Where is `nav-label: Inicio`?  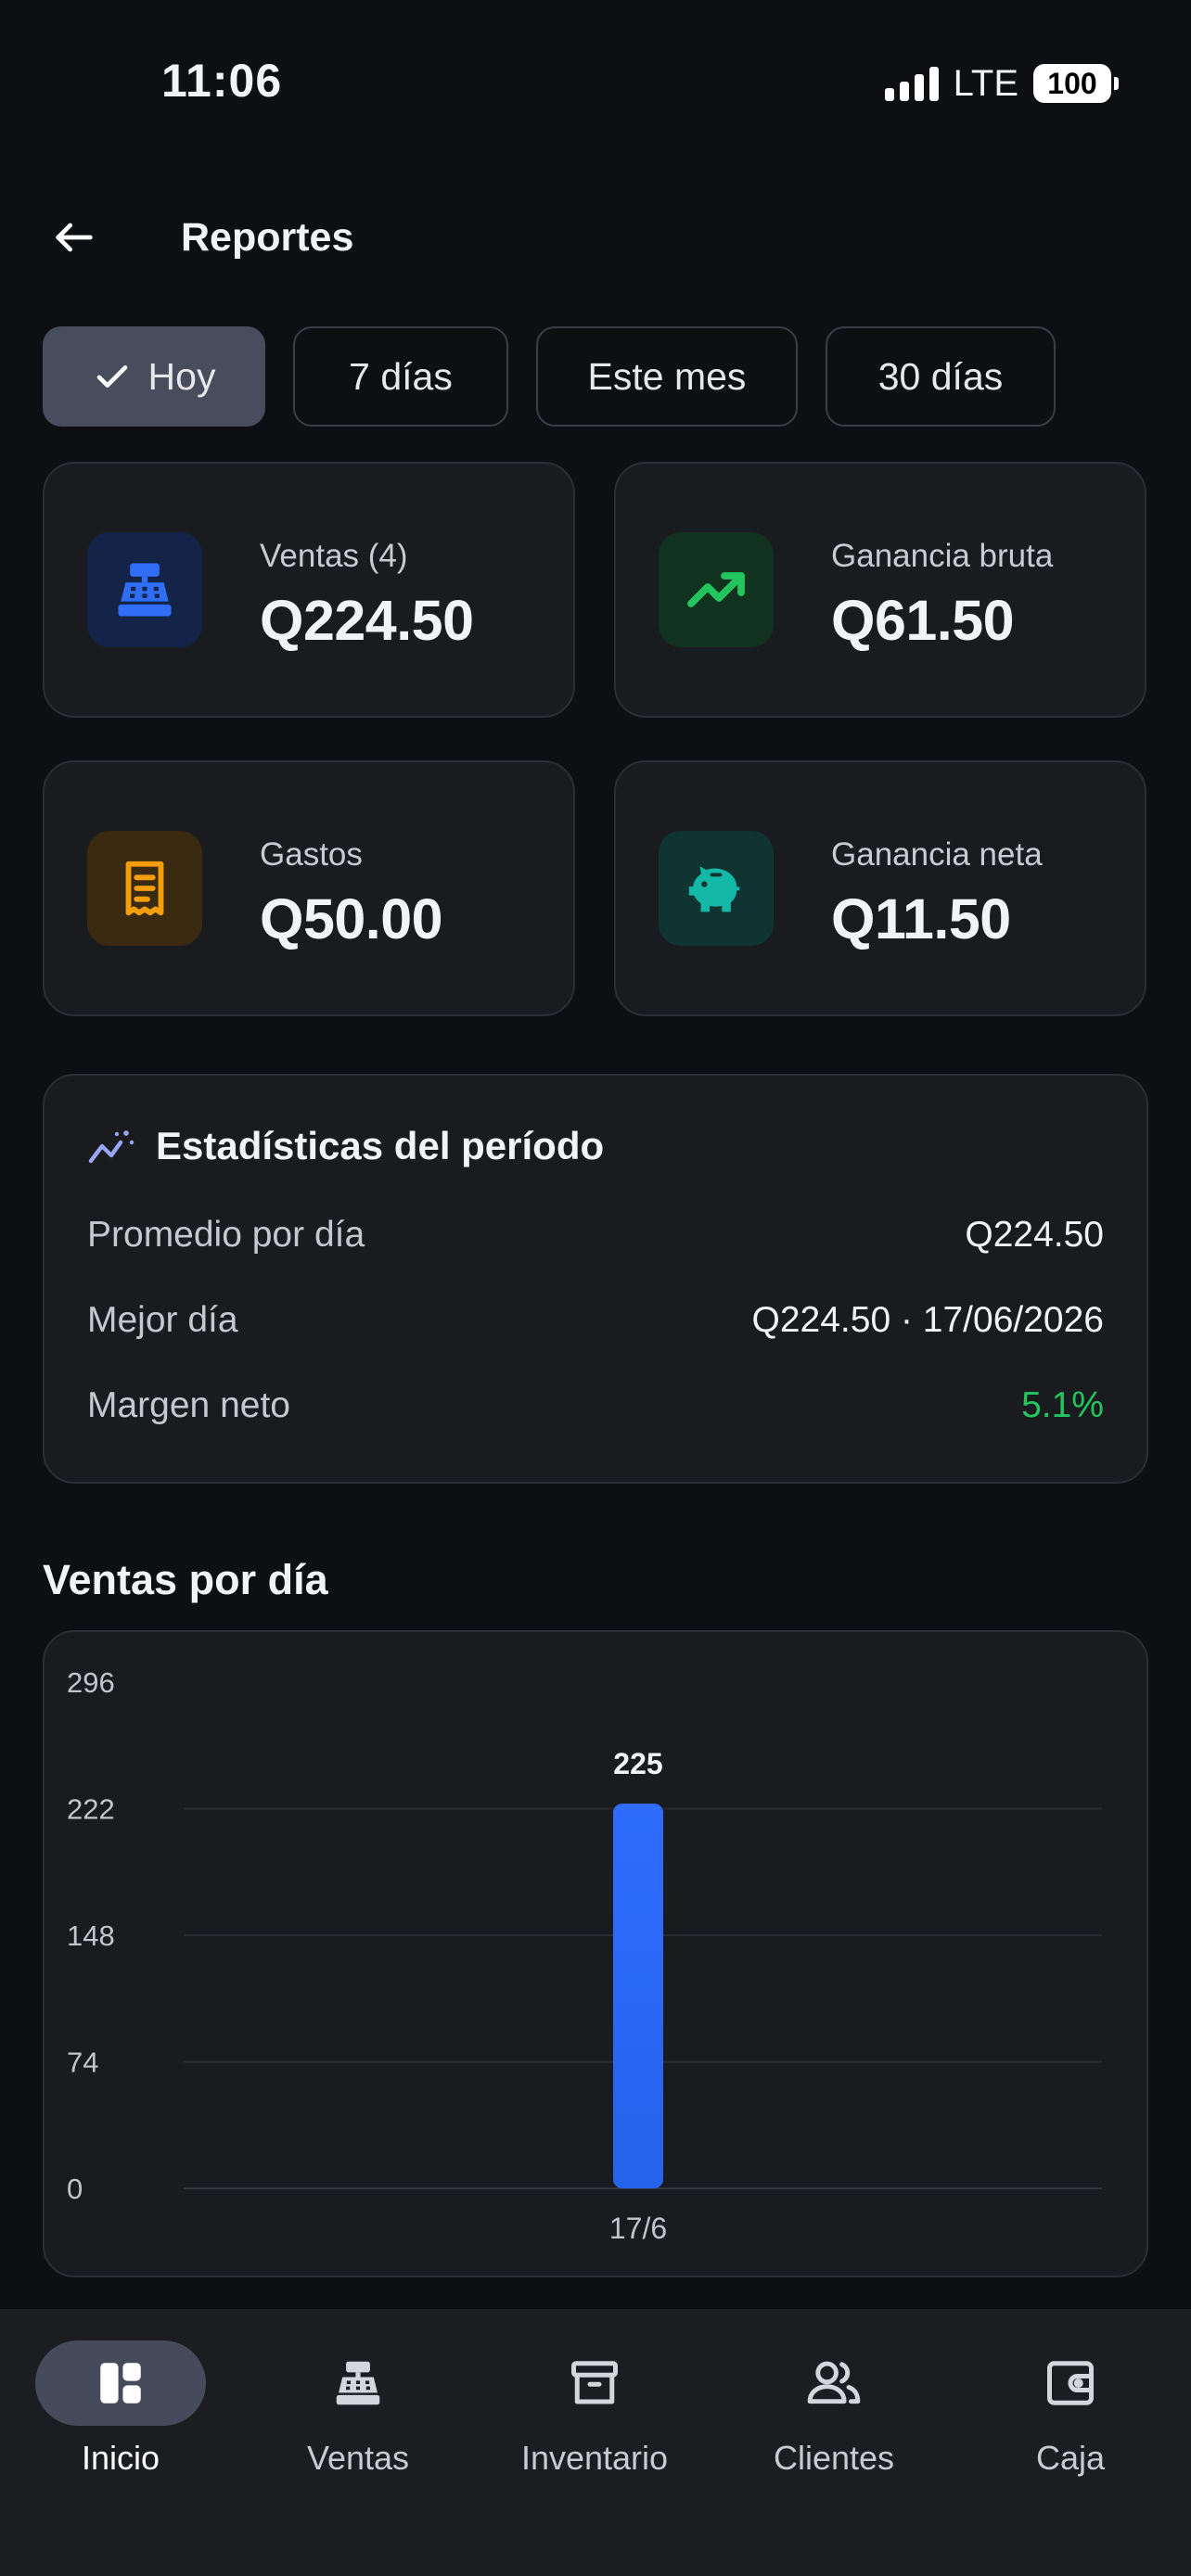
nav-label: Inicio is located at coordinates (121, 2458).